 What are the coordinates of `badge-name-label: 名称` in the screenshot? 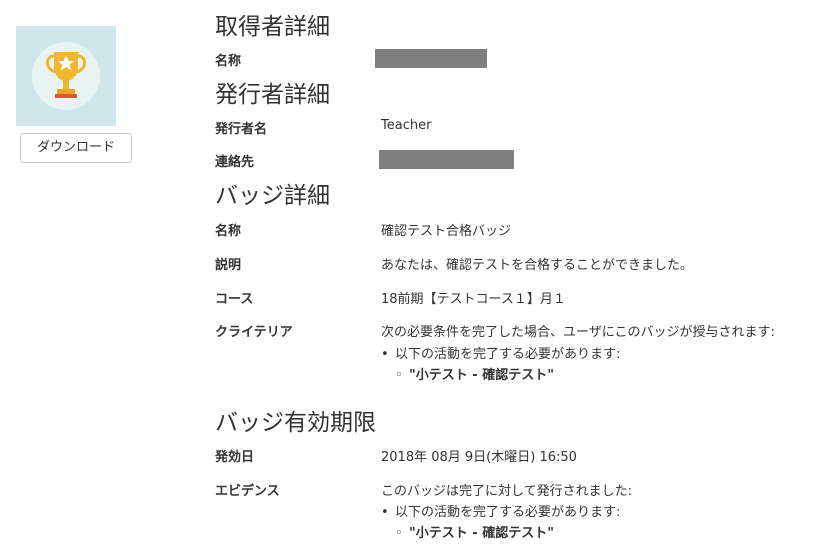 It's located at (228, 231).